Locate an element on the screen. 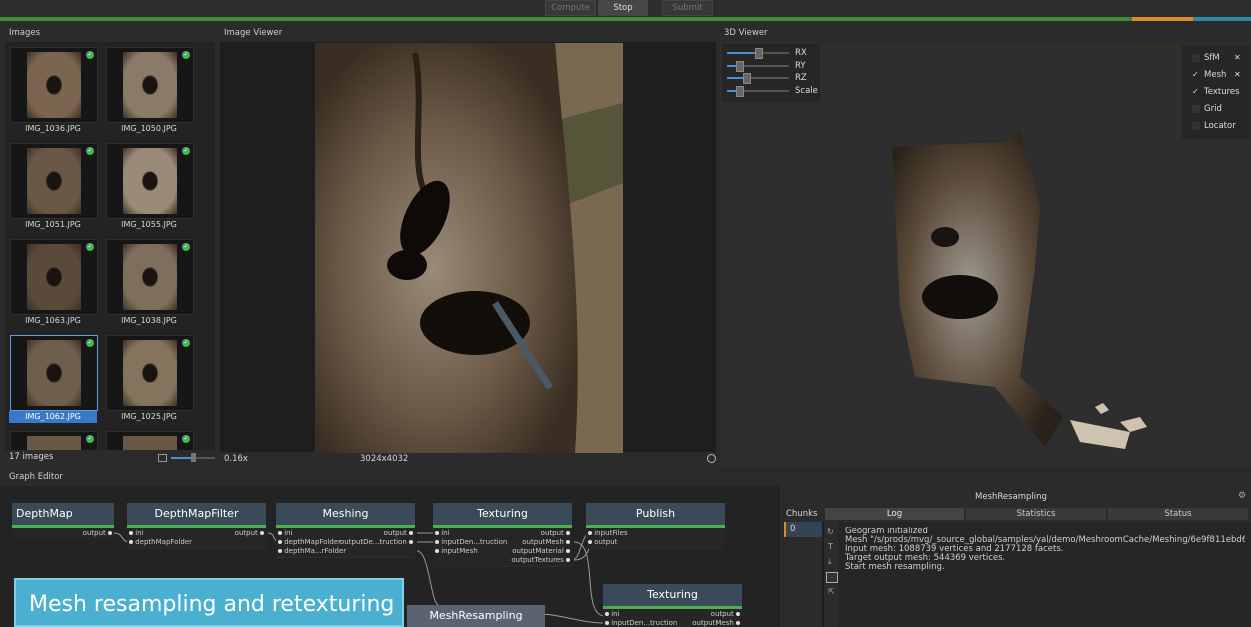 This screenshot has width=1251, height=627. tab-statistics: Statistics is located at coordinates (1036, 514).